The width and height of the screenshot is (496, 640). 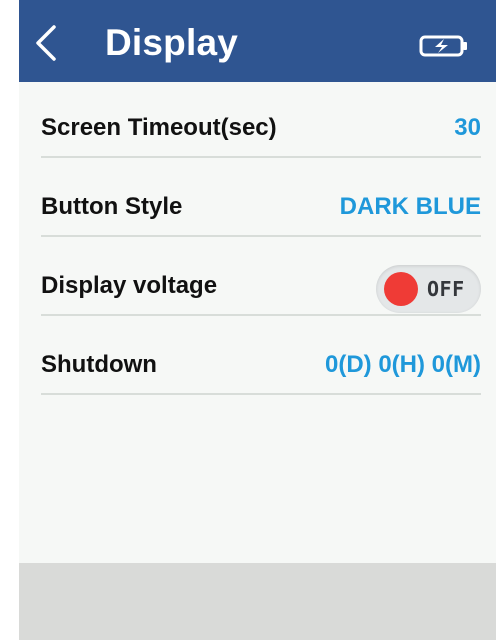 What do you see at coordinates (112, 206) in the screenshot?
I see `setting-label-button-style: Button Style` at bounding box center [112, 206].